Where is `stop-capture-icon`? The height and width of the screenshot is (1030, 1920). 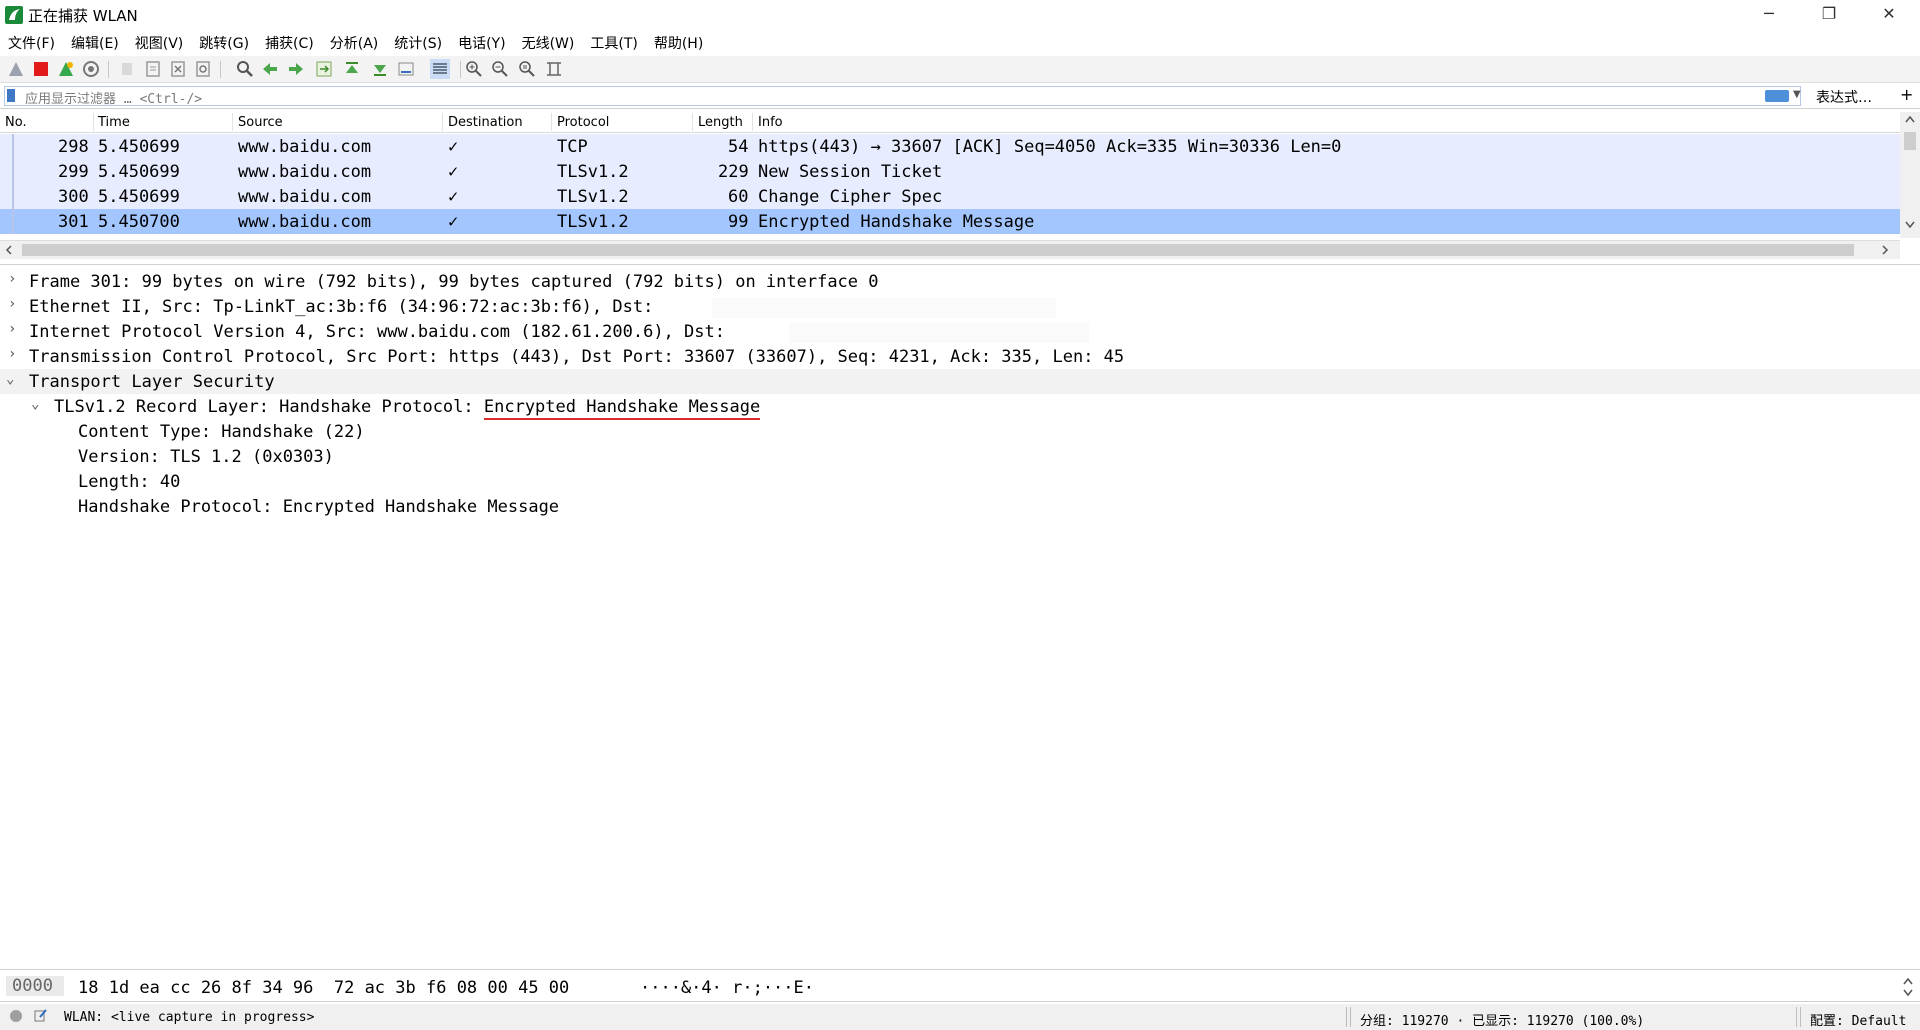
stop-capture-icon is located at coordinates (41, 69).